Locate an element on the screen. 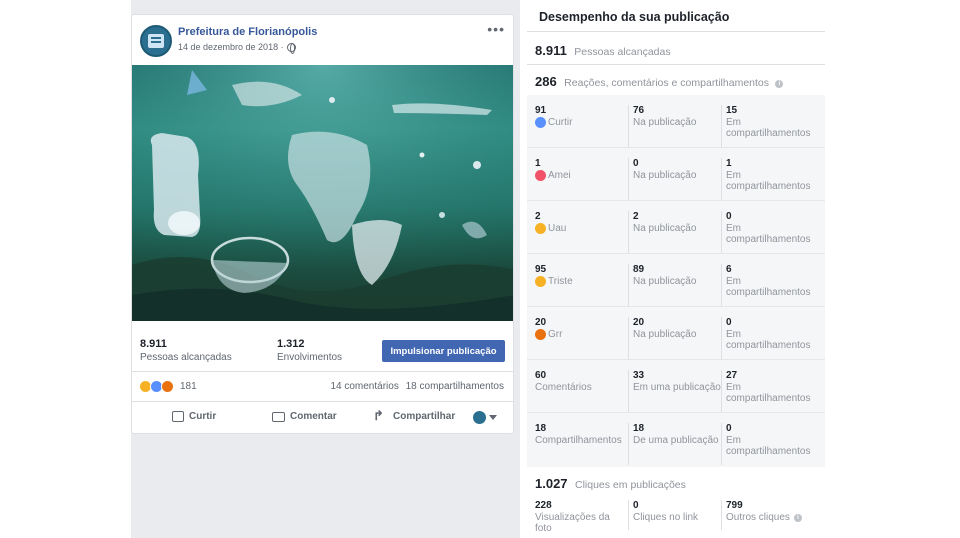 The image size is (960, 538). boost-post-button: Impulsionar publicação is located at coordinates (443, 351).